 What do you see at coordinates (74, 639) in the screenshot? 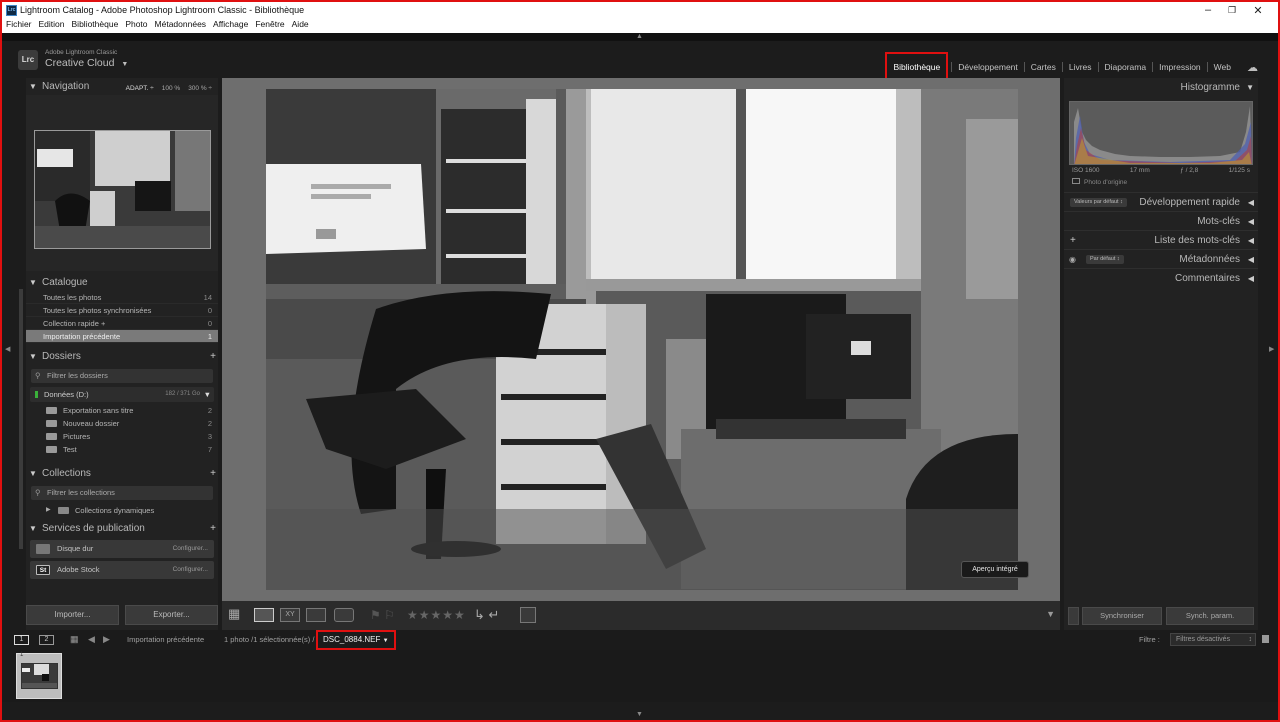
I see `grid-icon: ▦` at bounding box center [74, 639].